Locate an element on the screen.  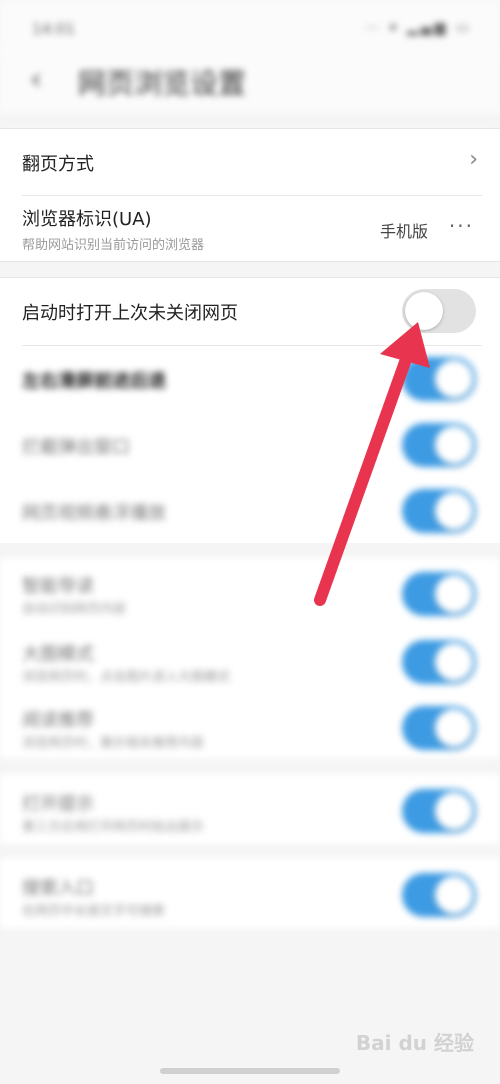
annotation-arrow is located at coordinates (372, 464).